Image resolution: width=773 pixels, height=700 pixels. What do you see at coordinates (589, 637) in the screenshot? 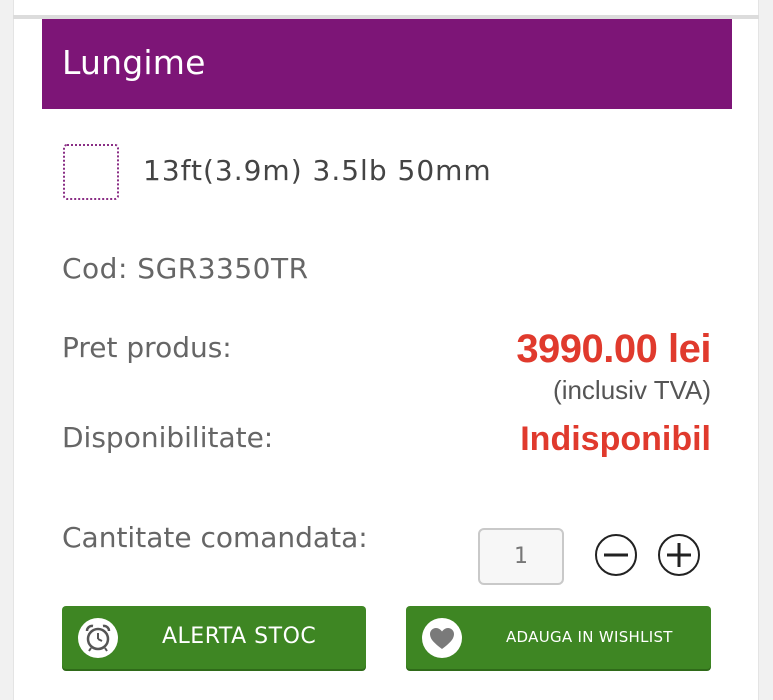
I see `wishlist-label: ADAUGA IN WISHLIST` at bounding box center [589, 637].